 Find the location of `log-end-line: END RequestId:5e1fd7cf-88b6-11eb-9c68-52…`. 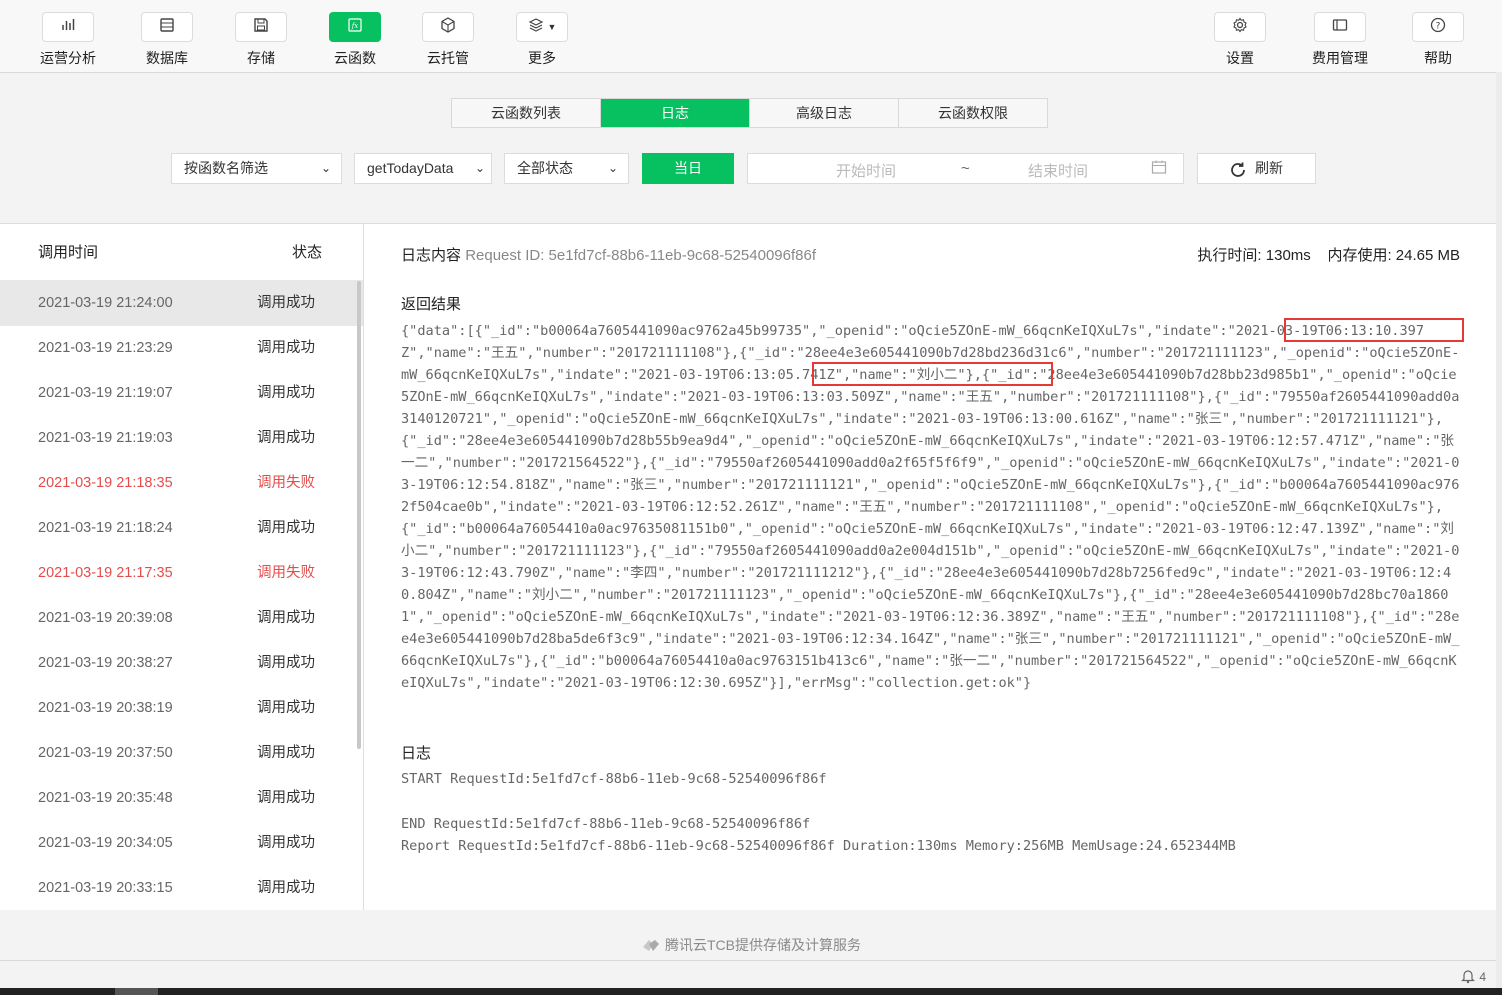

log-end-line: END RequestId:5e1fd7cf-88b6-11eb-9c68-52… is located at coordinates (606, 824).